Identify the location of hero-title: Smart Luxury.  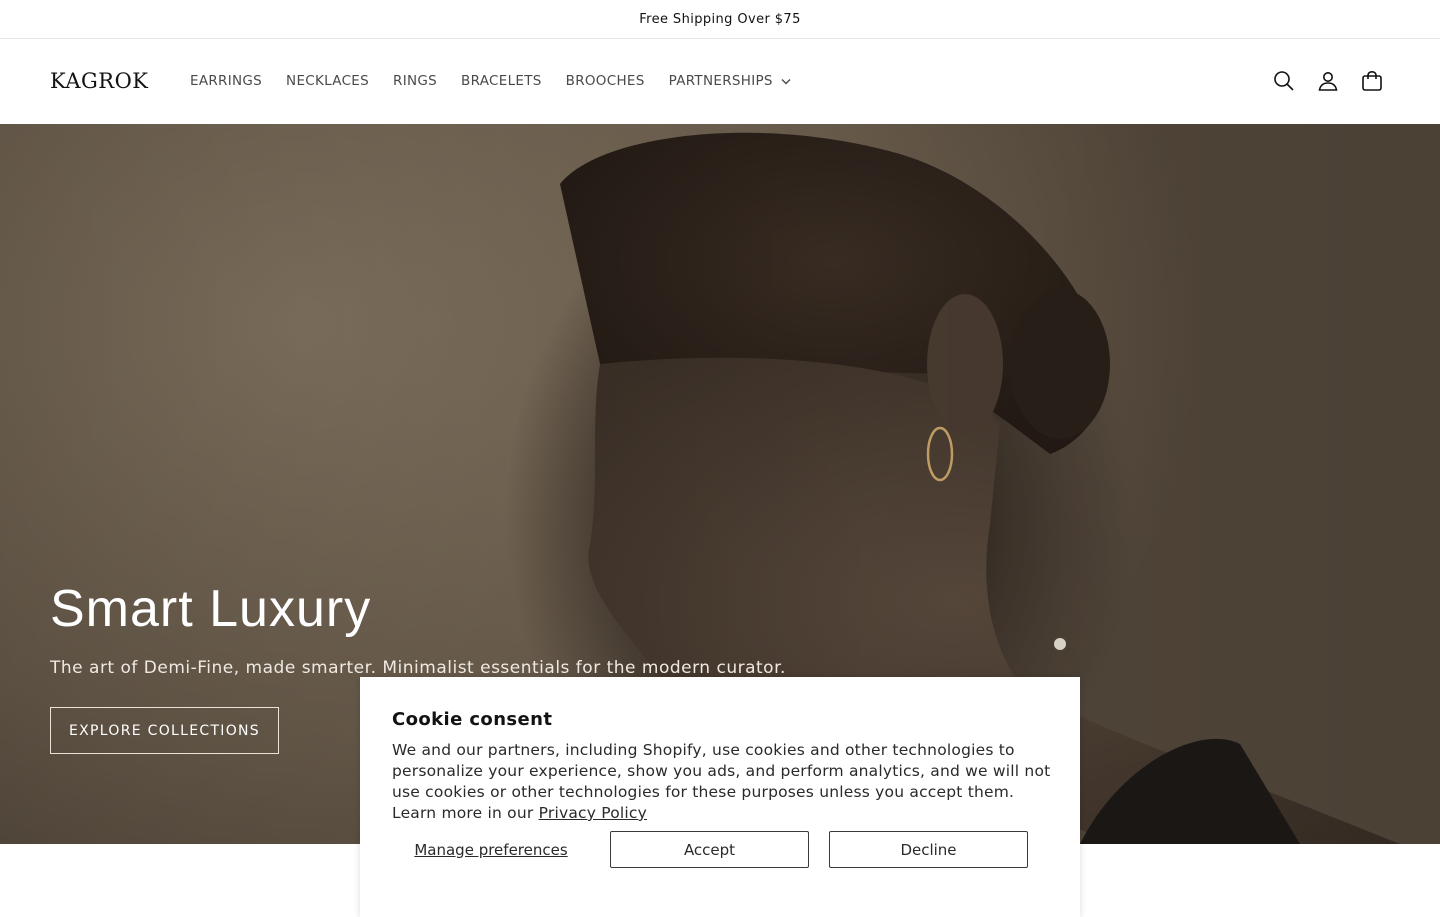
(211, 609).